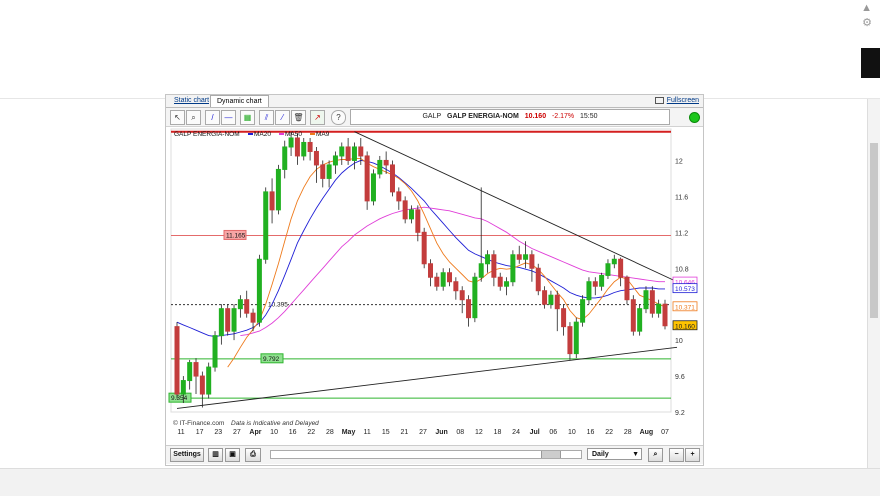 The width and height of the screenshot is (880, 496). What do you see at coordinates (232, 455) in the screenshot?
I see `save-icon: ▣` at bounding box center [232, 455].